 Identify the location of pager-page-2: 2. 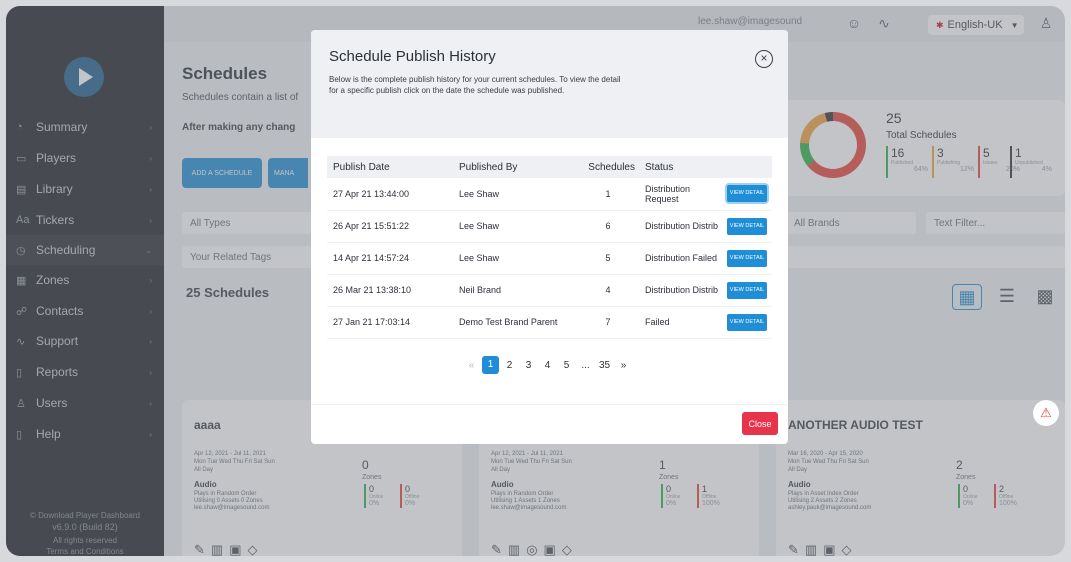
(509, 365).